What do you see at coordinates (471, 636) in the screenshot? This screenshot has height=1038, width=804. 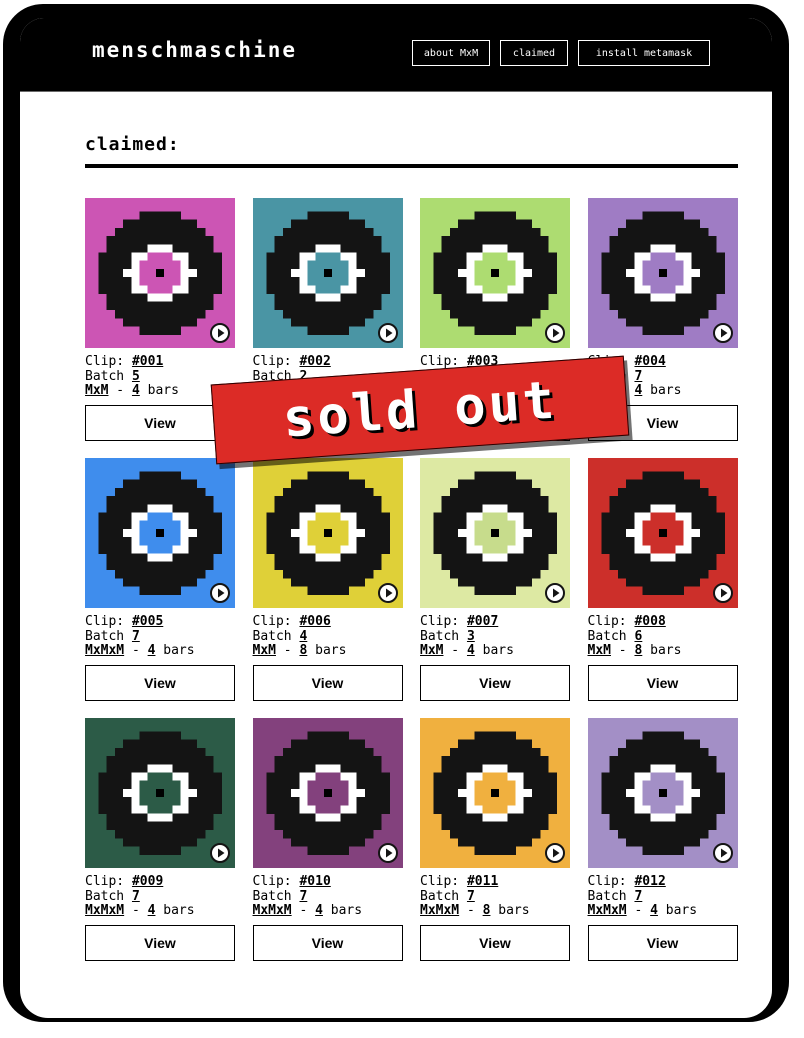 I see `batch-link: 3` at bounding box center [471, 636].